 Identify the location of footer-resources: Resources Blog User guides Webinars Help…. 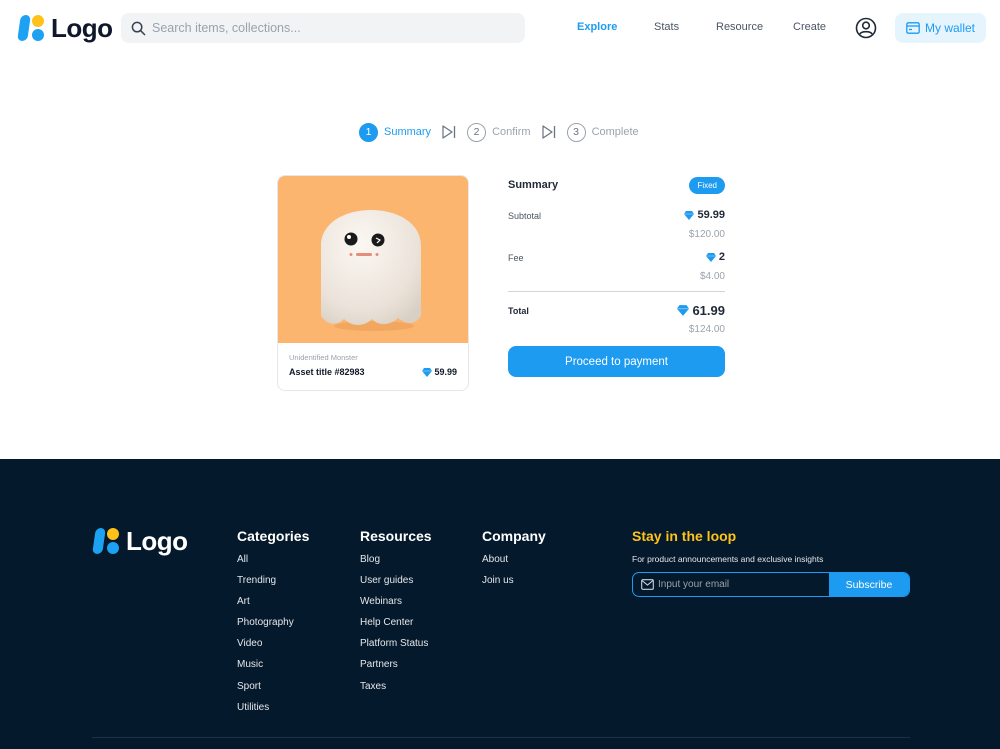
(396, 614).